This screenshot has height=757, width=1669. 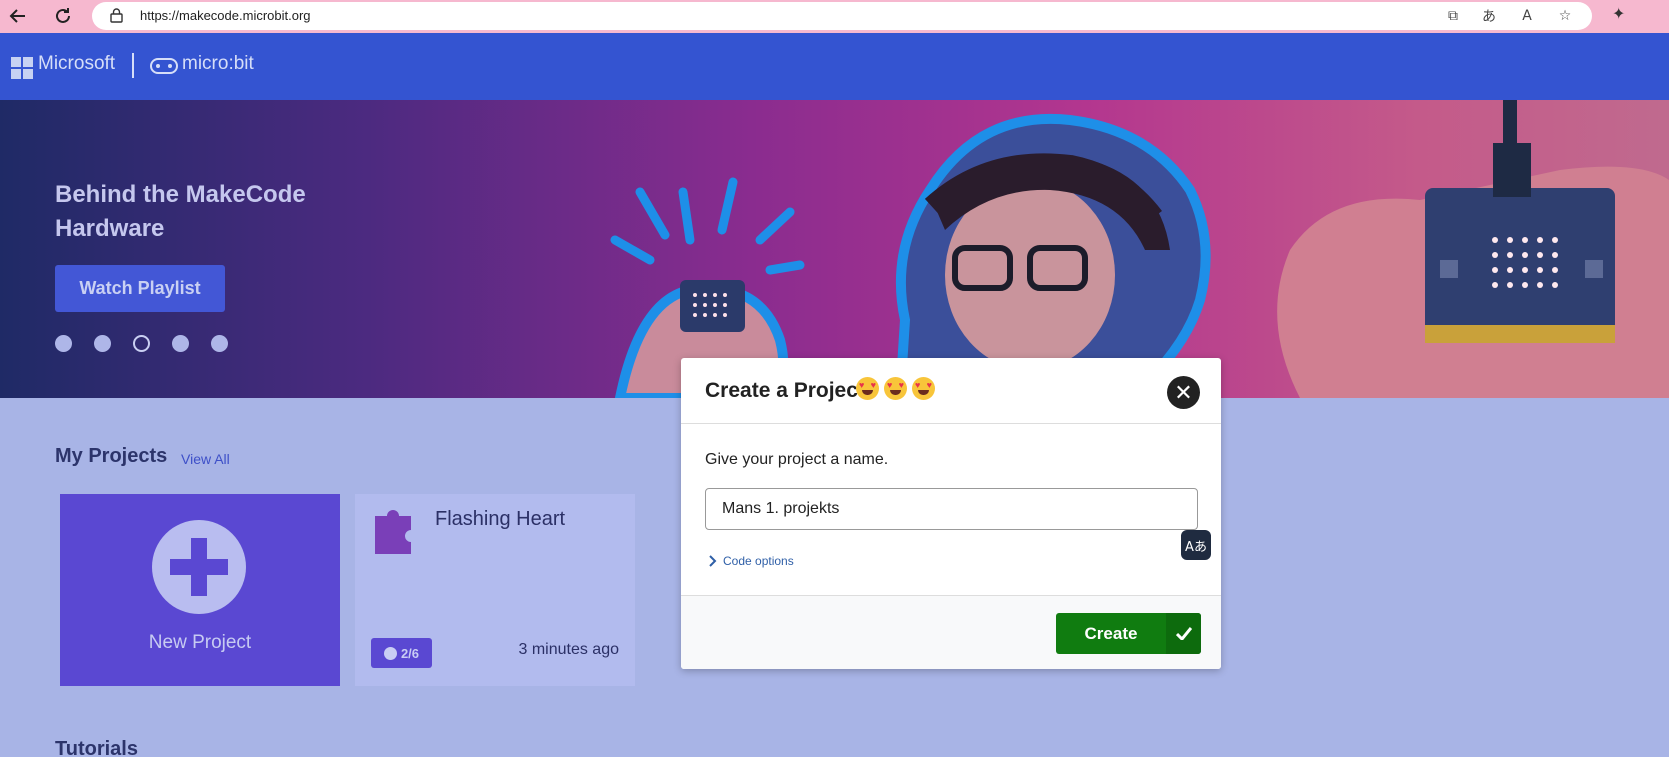 What do you see at coordinates (180, 211) in the screenshot?
I see `hero-title: Behind the MakeCode Hardware` at bounding box center [180, 211].